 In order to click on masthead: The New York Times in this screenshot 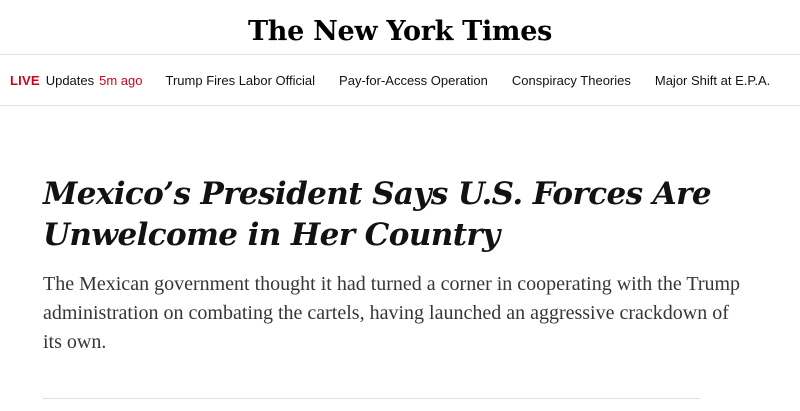, I will do `click(400, 27)`.